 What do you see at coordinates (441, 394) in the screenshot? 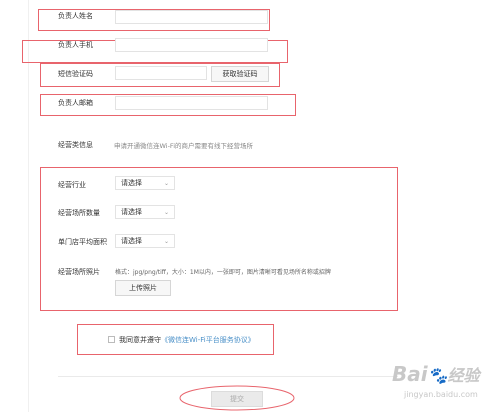
I see `watermark-url: jingyan.baidu.com` at bounding box center [441, 394].